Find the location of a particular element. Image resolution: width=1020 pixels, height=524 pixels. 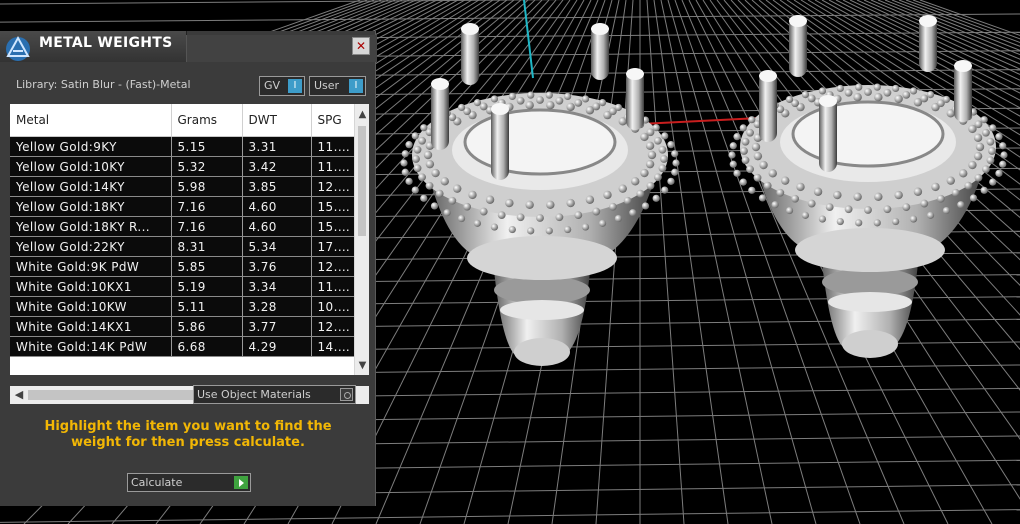

column-header-spg: SPG is located at coordinates (333, 120).